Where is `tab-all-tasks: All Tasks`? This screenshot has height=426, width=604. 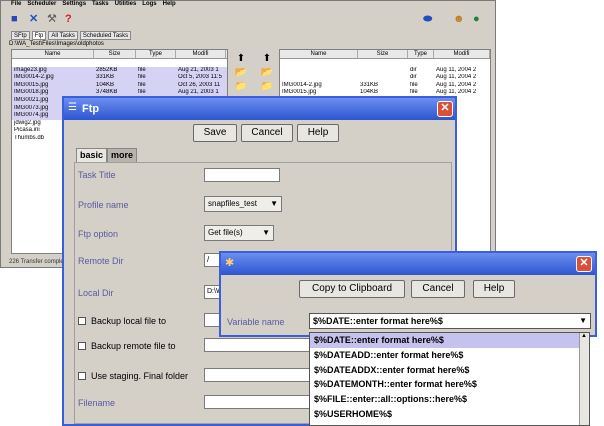
tab-all-tasks: All Tasks is located at coordinates (63, 35).